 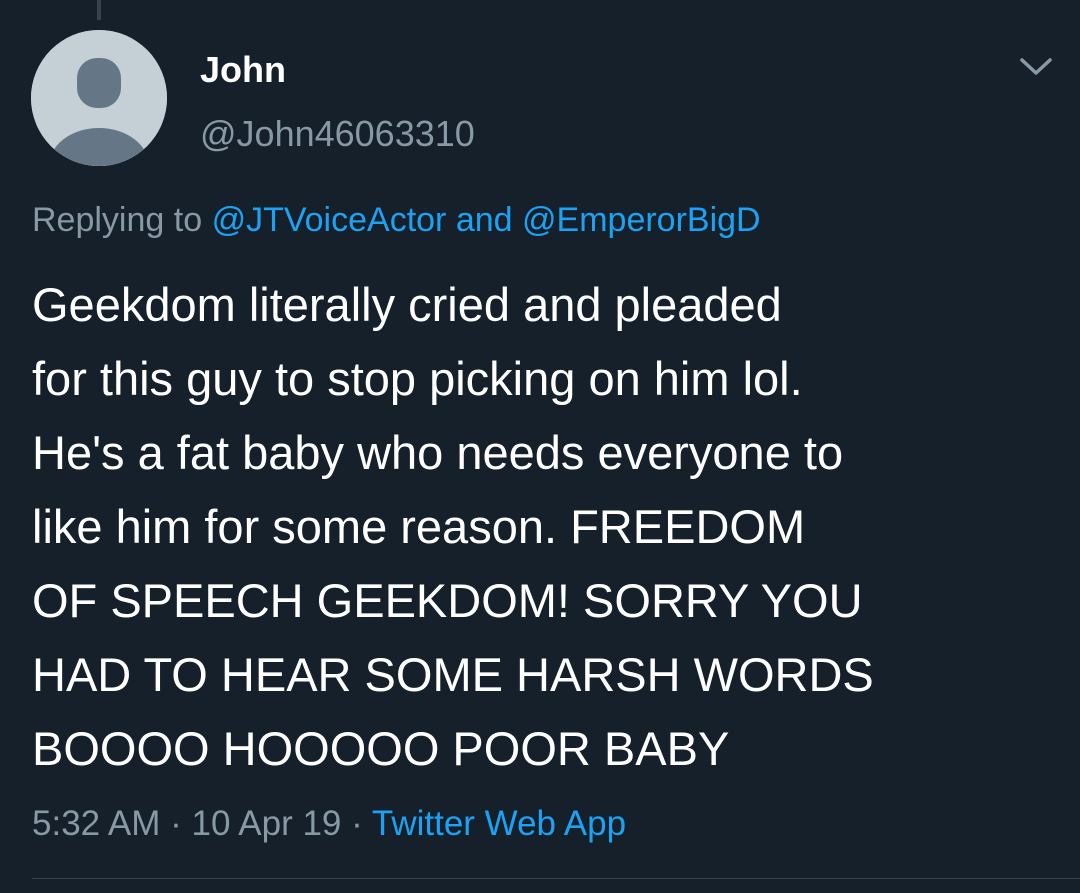 I want to click on mention-link-emperorbigd: @EmperorBigD, so click(x=641, y=220).